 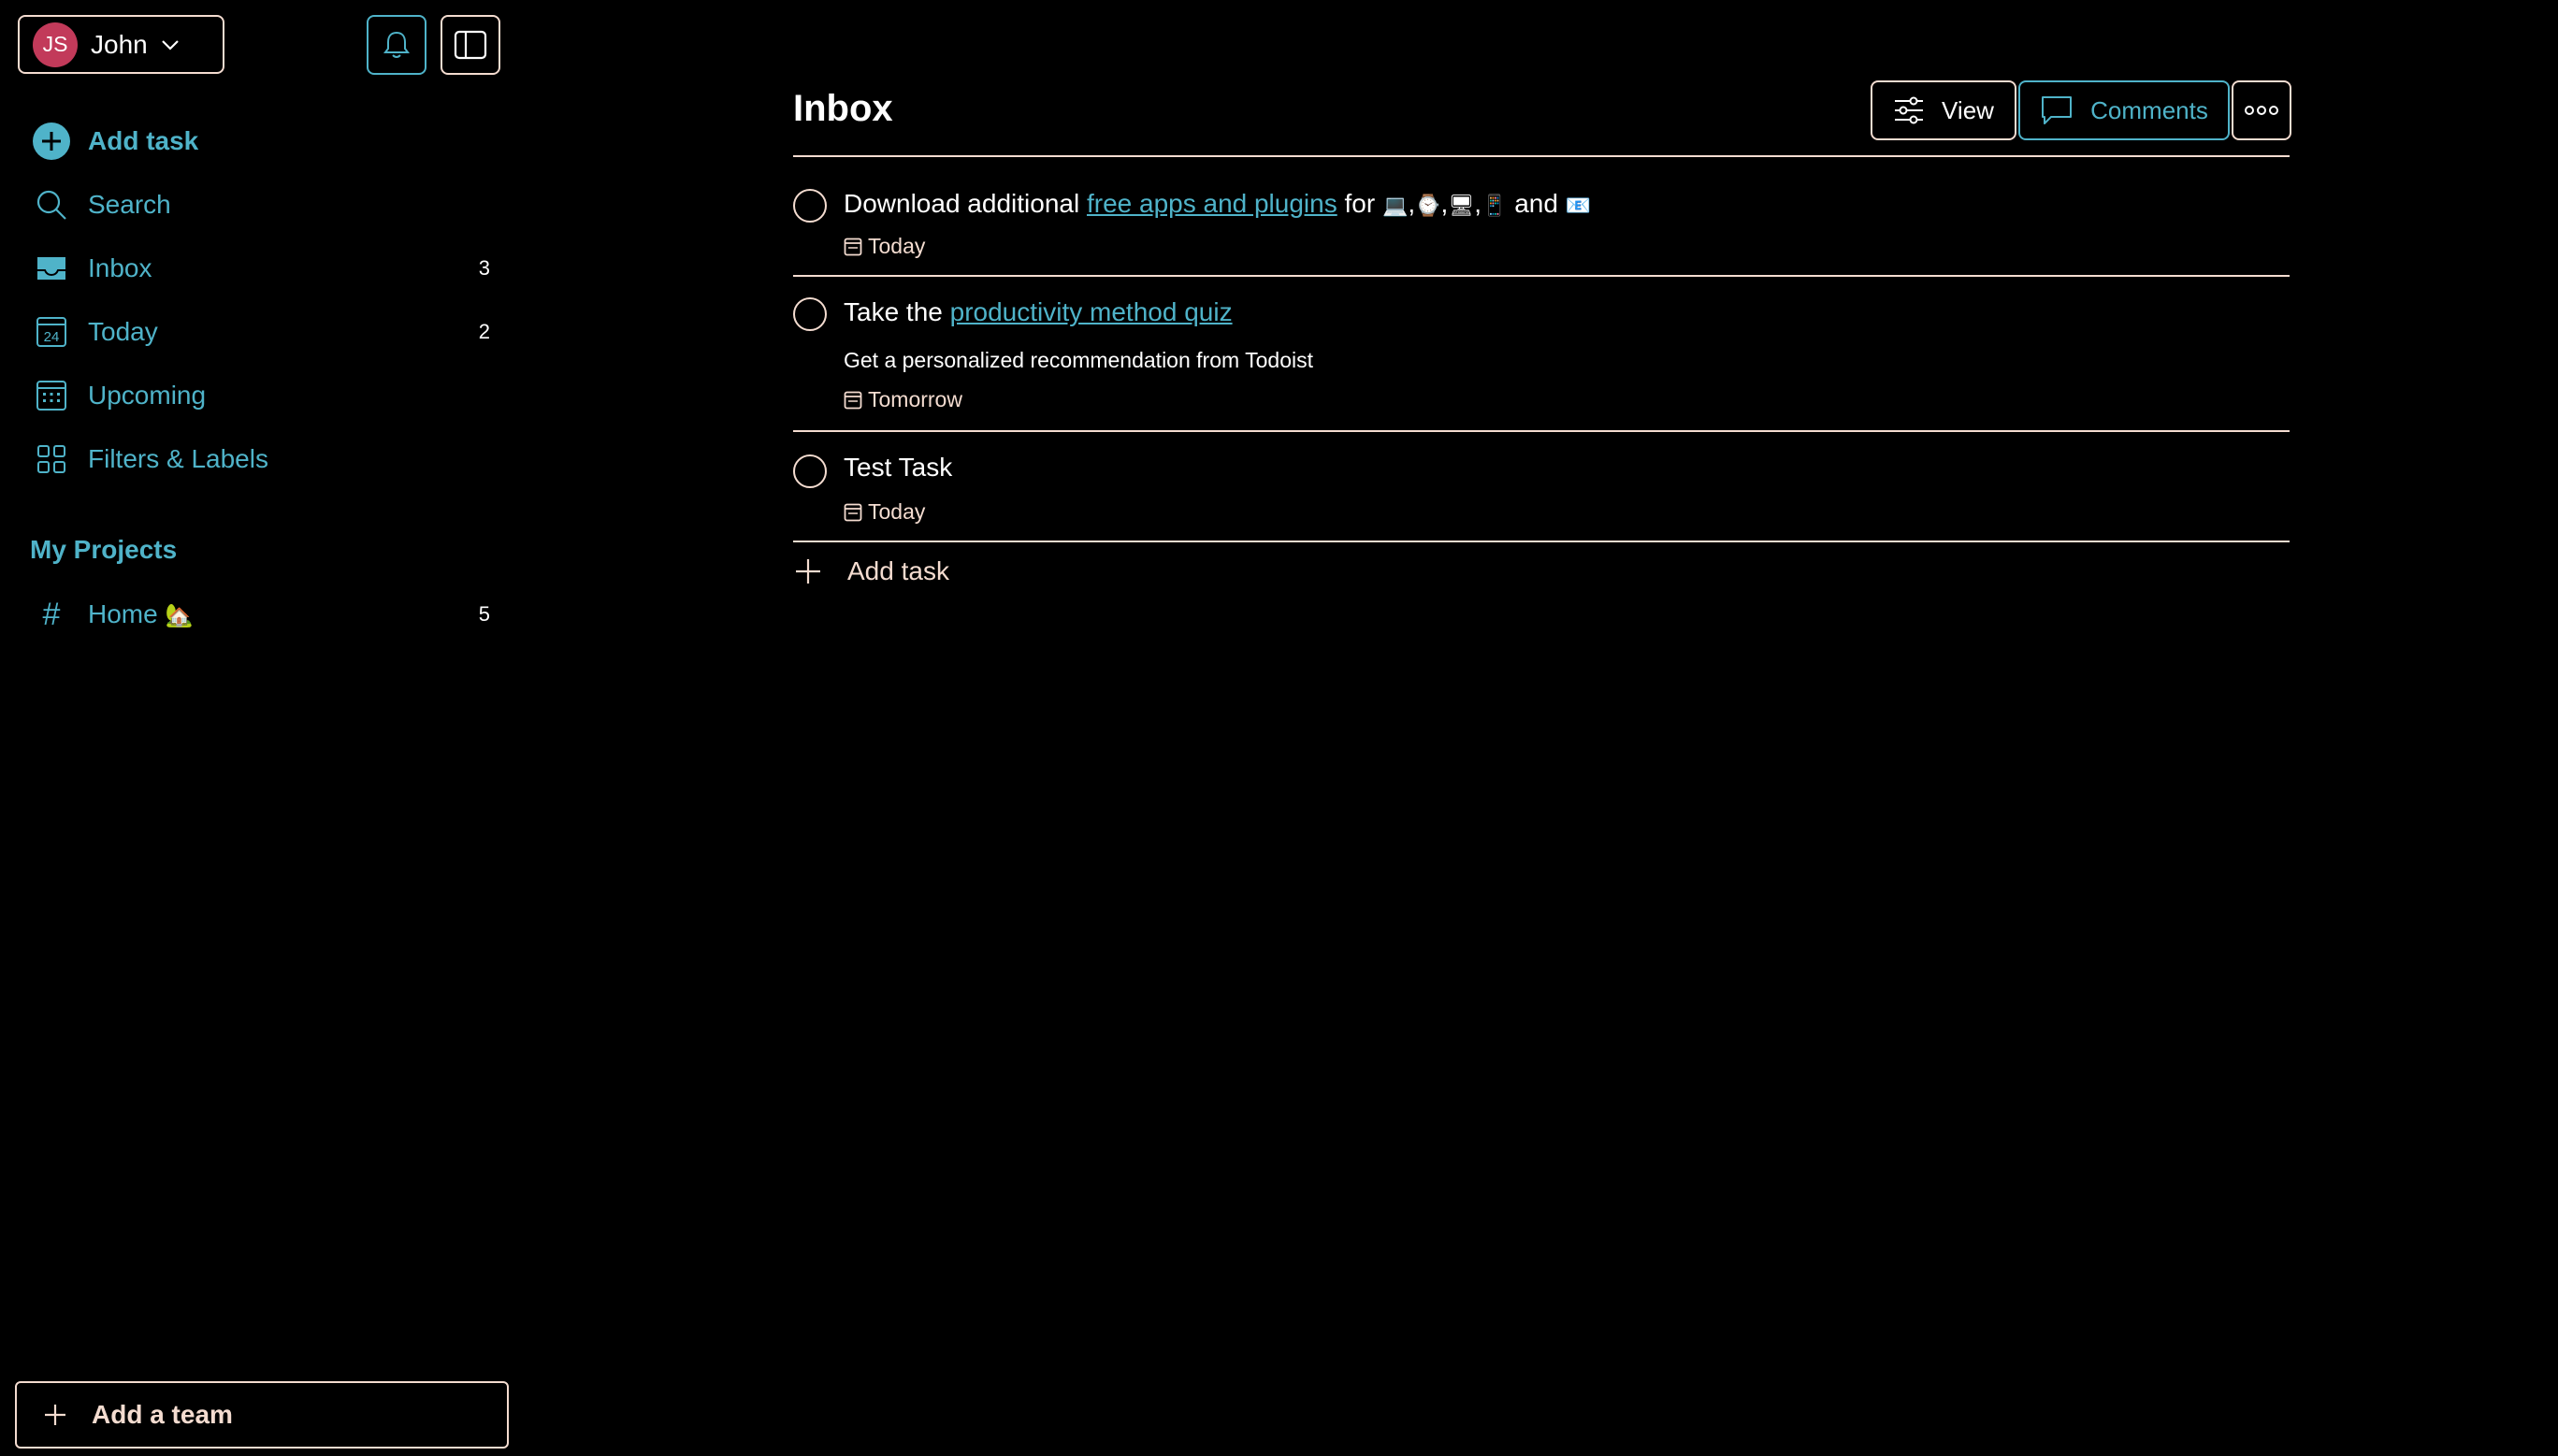 I want to click on project-name: Home, so click(x=123, y=613).